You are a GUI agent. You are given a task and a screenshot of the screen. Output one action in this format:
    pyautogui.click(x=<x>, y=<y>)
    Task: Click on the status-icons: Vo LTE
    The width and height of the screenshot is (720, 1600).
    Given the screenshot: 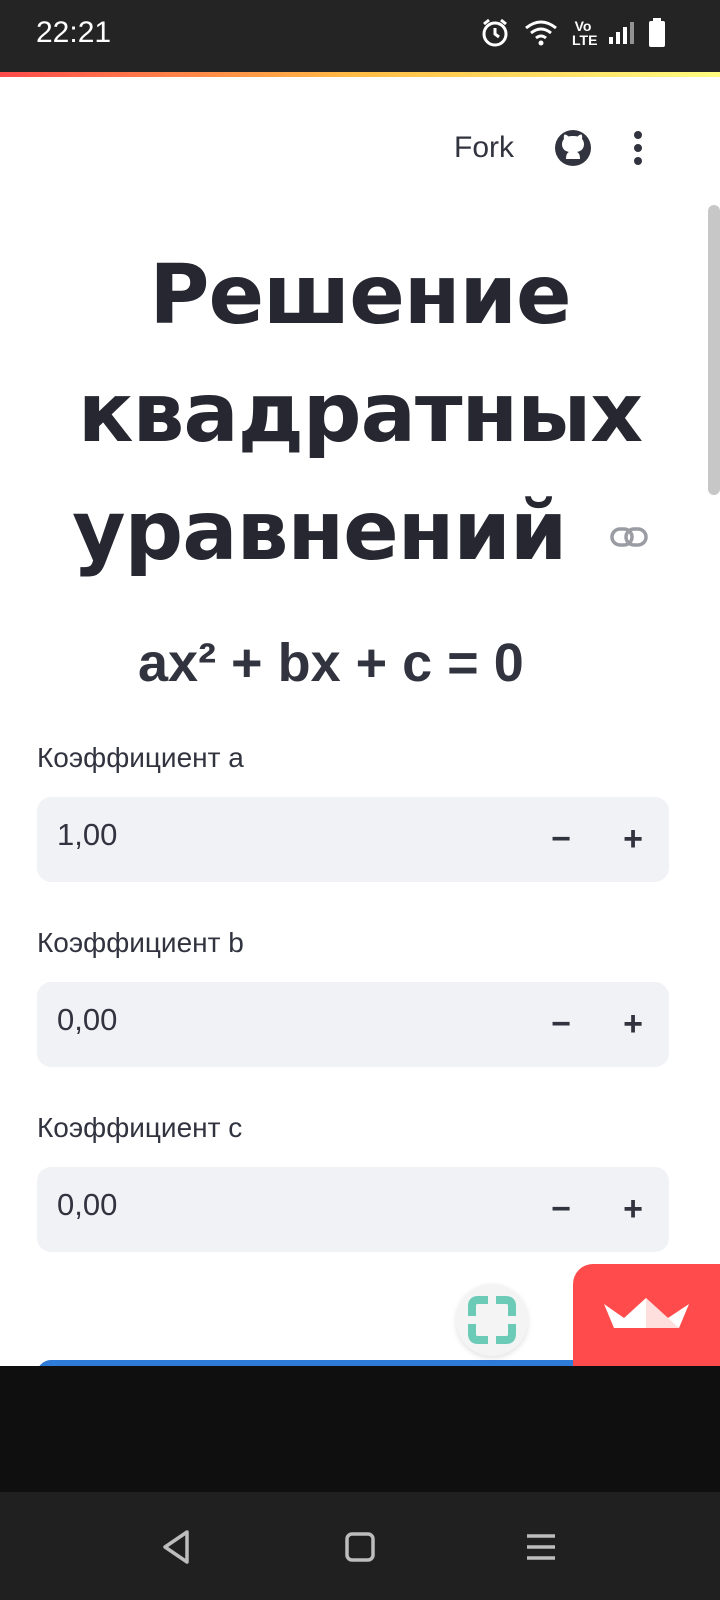 What is the action you would take?
    pyautogui.click(x=573, y=33)
    